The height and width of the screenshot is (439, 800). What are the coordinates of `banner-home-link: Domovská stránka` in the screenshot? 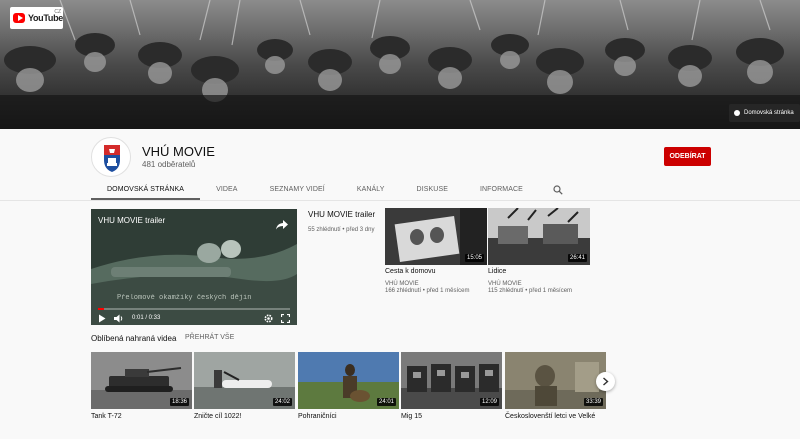 It's located at (764, 113).